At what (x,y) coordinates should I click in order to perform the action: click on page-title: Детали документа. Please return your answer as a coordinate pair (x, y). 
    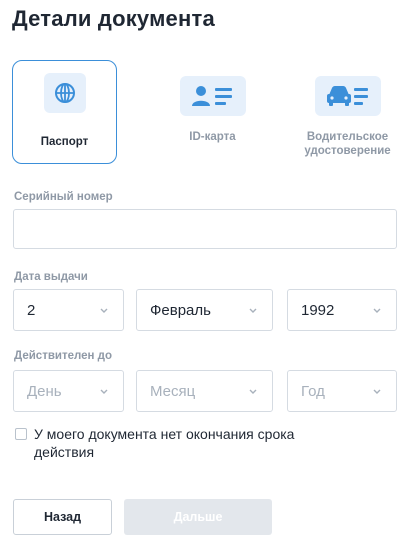
    Looking at the image, I should click on (113, 18).